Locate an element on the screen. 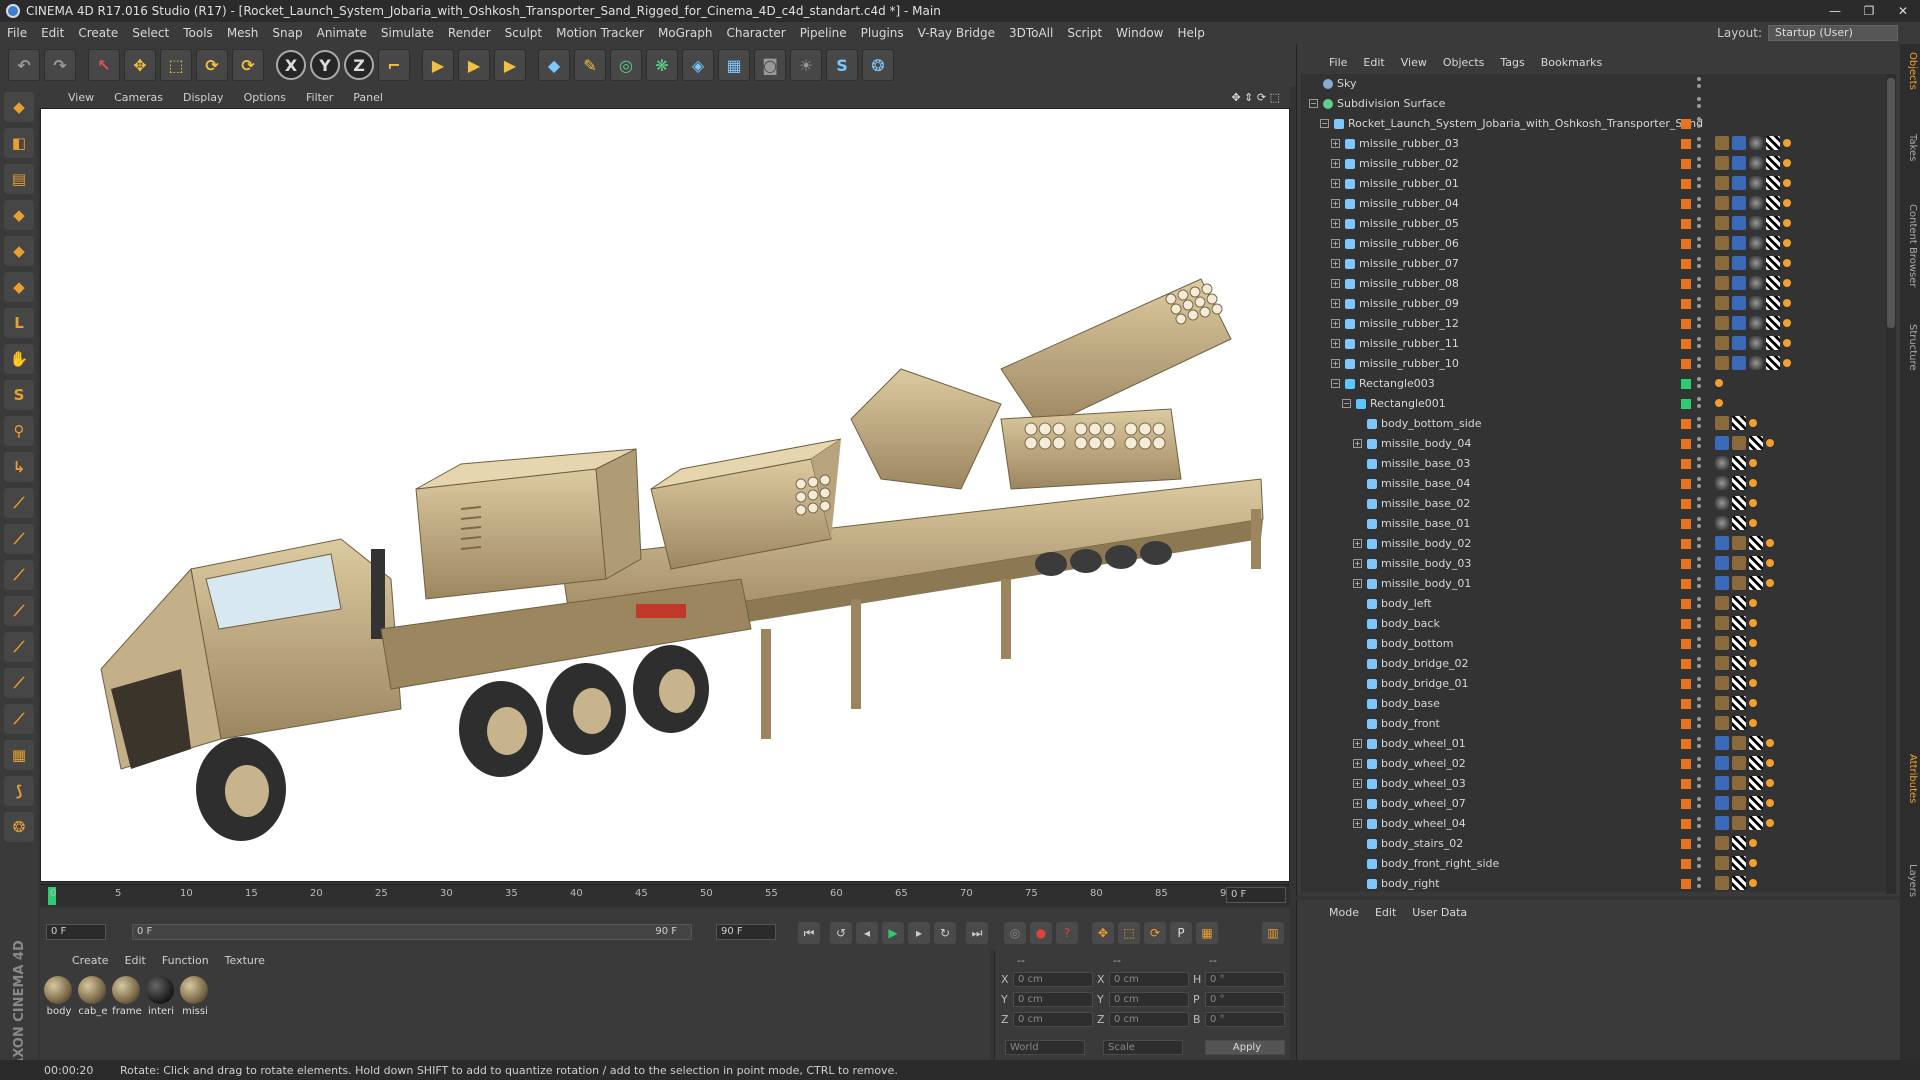 The image size is (1920, 1080). object-row: + body_wheel_04 is located at coordinates (1596, 824).